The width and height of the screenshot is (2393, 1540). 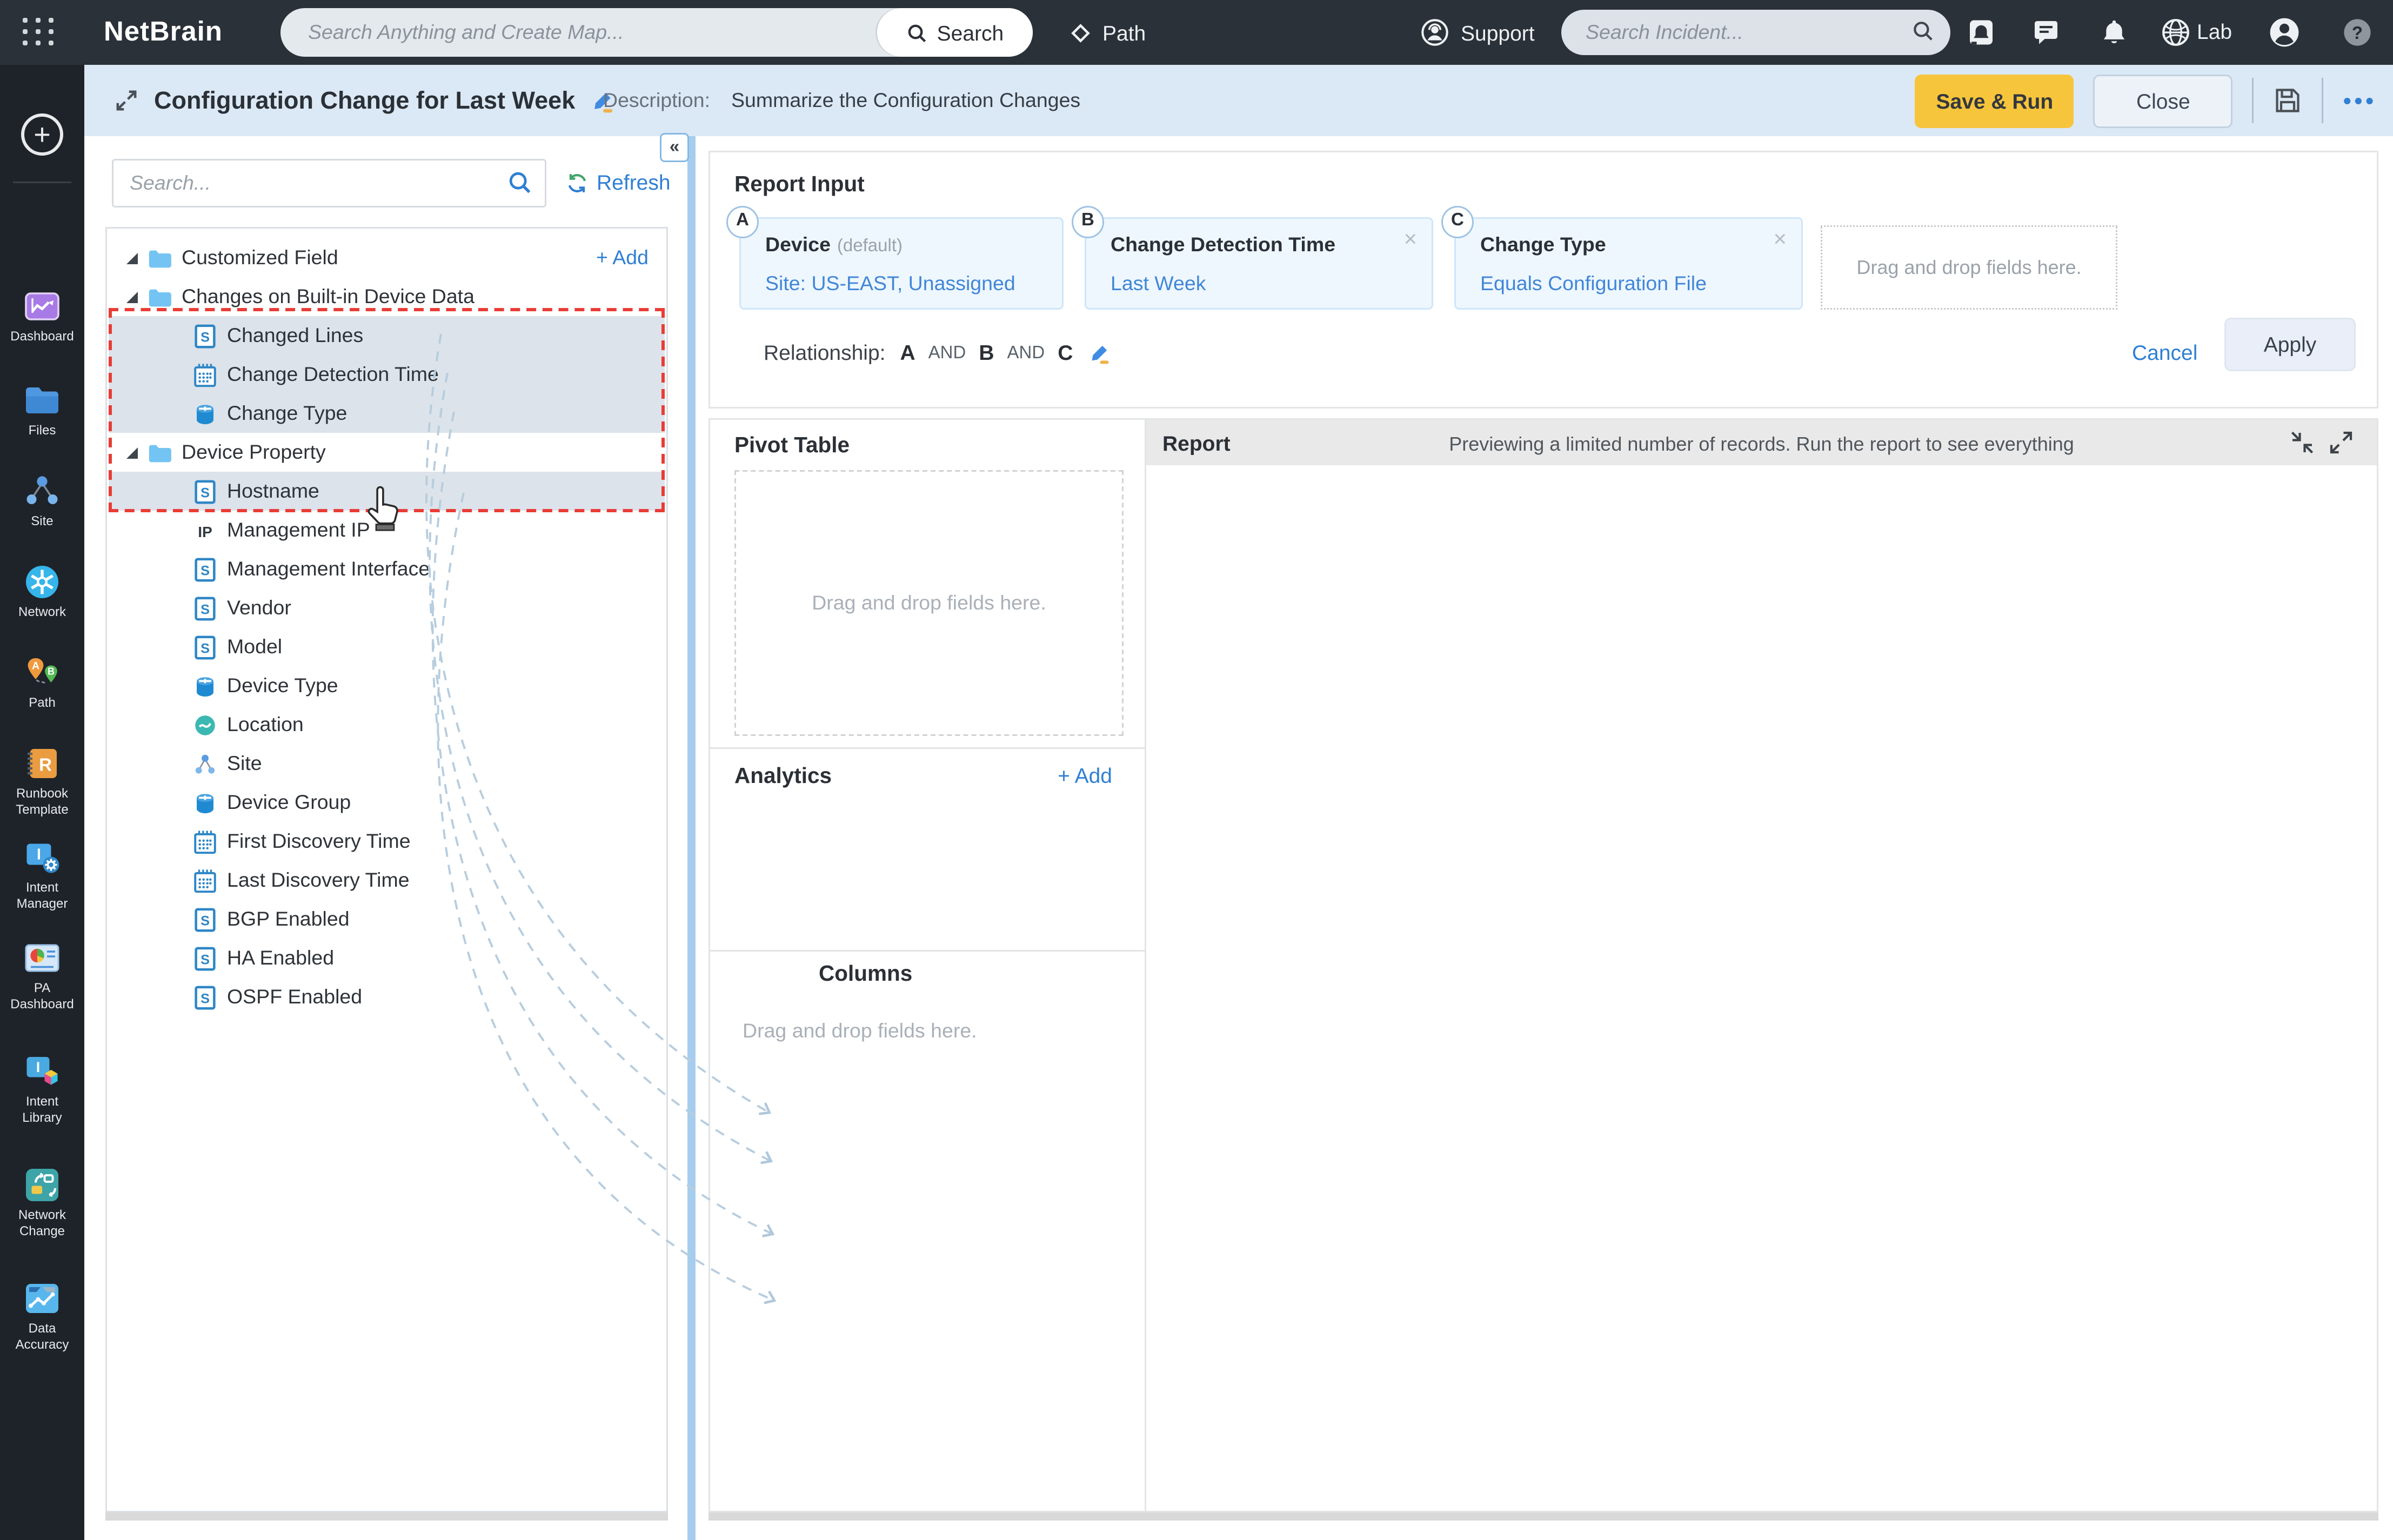 I want to click on lab-label: Lab, so click(x=2214, y=32).